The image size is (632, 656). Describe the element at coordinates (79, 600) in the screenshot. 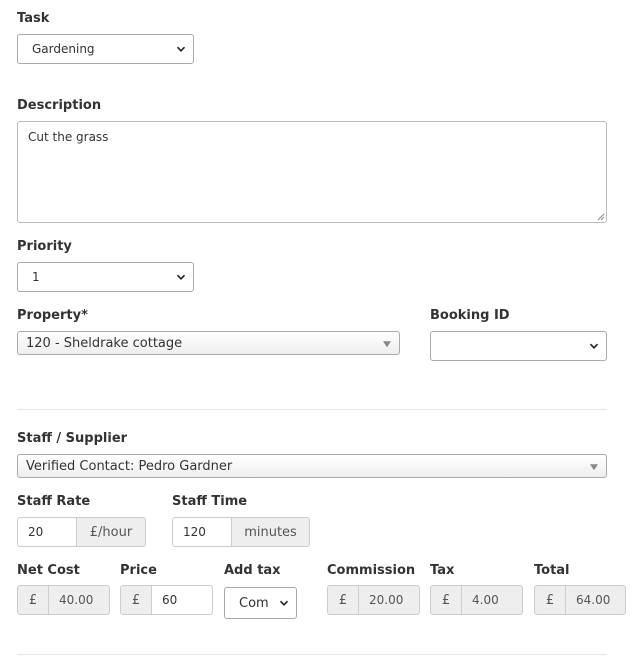

I see `net-cost-value: 40.00` at that location.